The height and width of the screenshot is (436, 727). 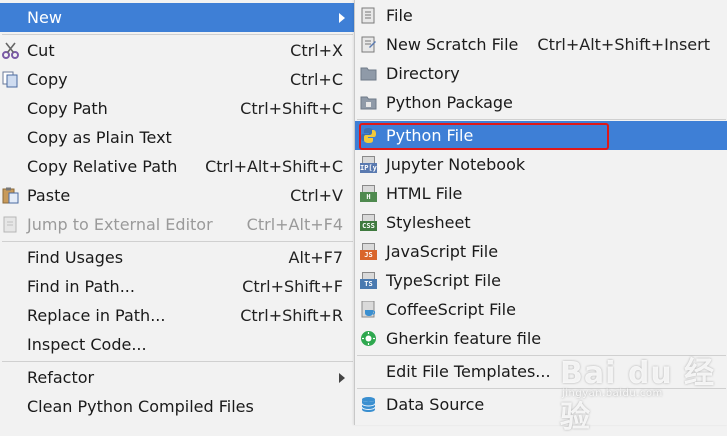 I want to click on file-type-badge: IP[y], so click(x=371, y=168).